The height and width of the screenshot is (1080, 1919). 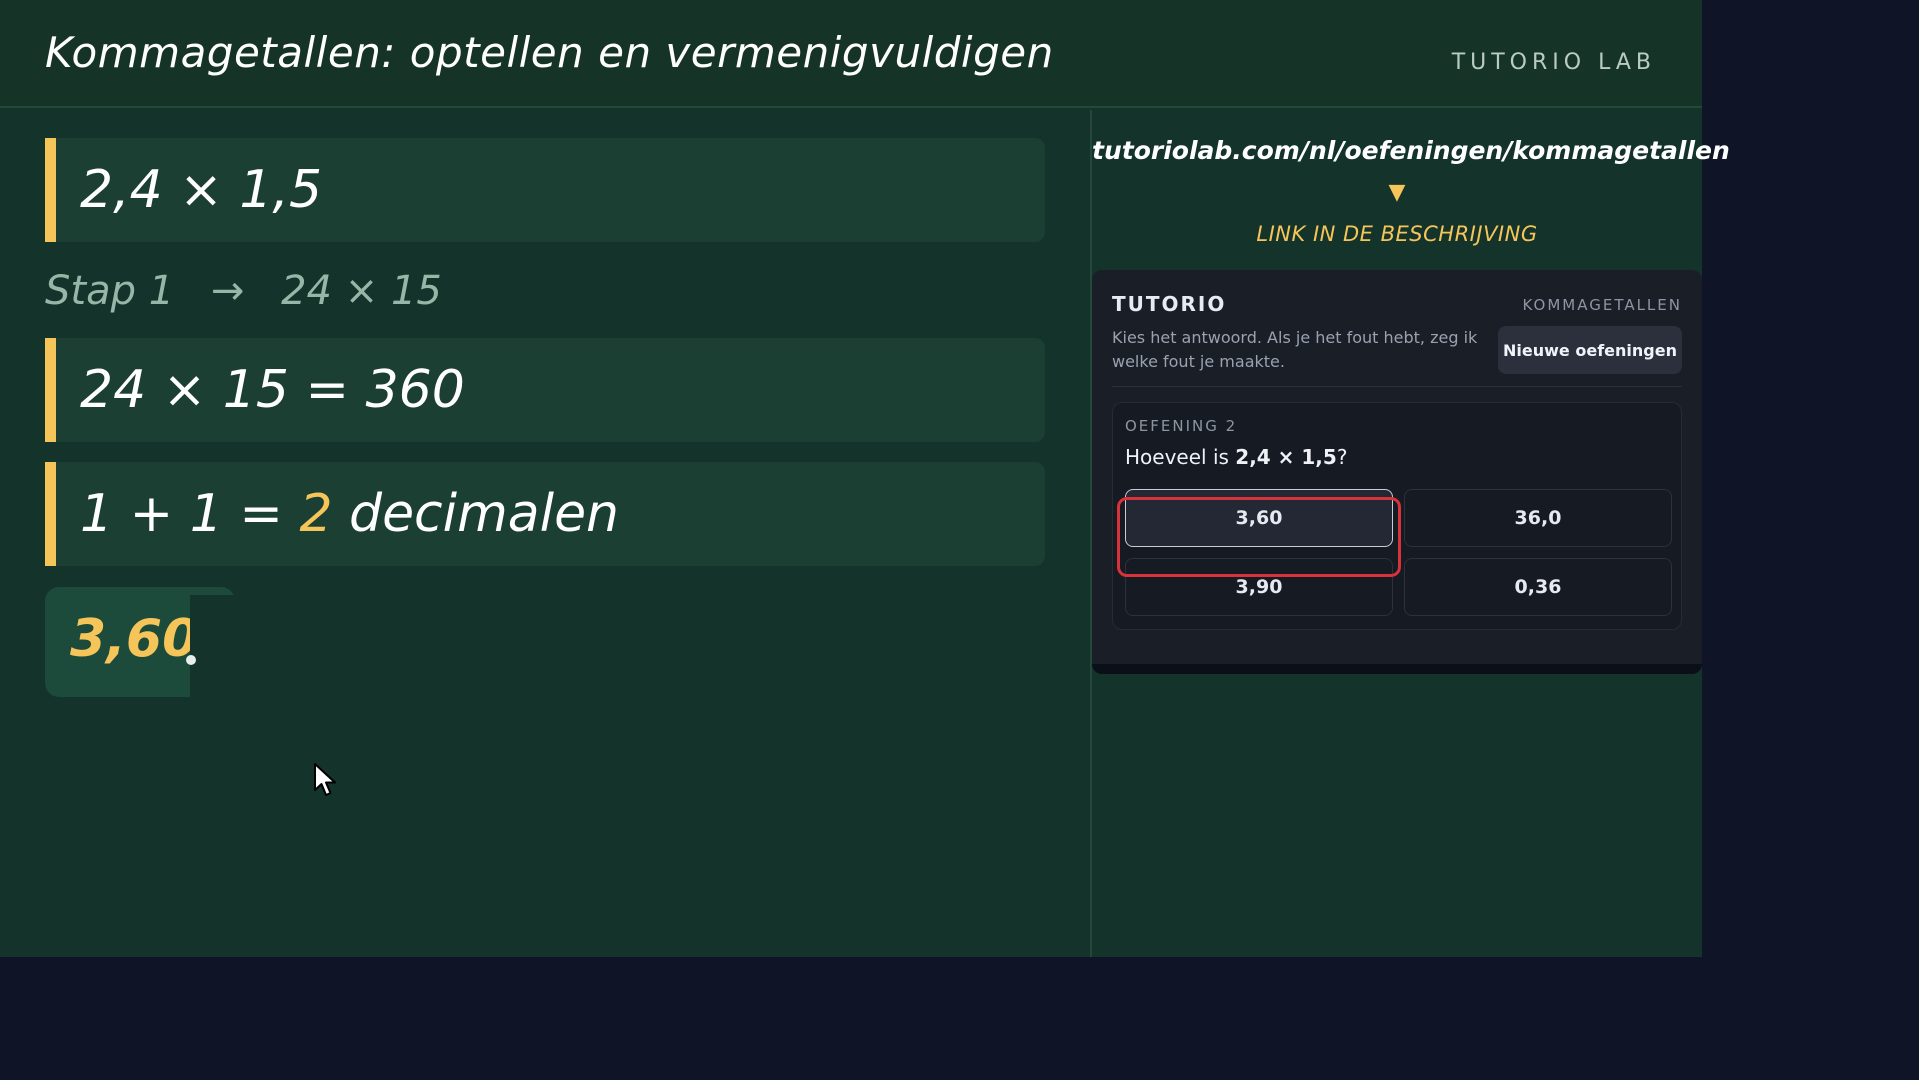 What do you see at coordinates (1342, 457) in the screenshot?
I see `question-suffix: ?` at bounding box center [1342, 457].